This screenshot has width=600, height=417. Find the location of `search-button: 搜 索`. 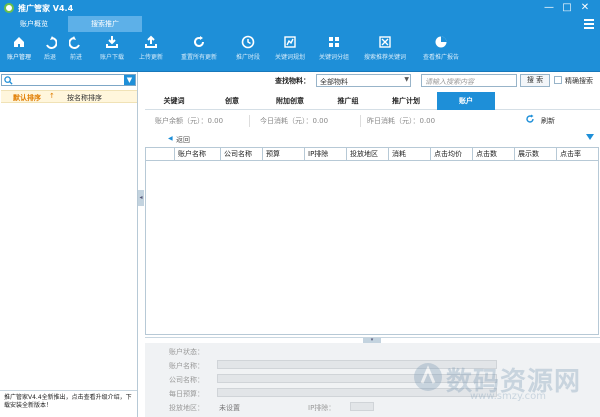

search-button: 搜 索 is located at coordinates (535, 80).